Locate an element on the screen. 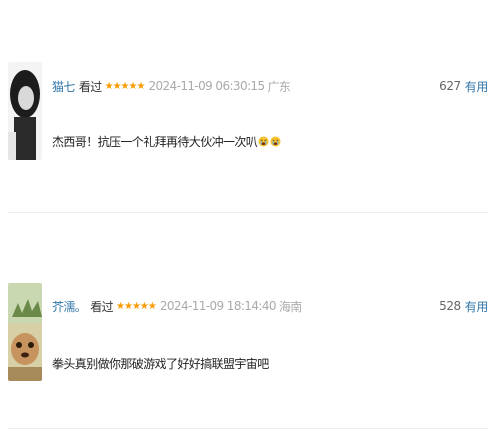  comment-location: 广东 is located at coordinates (279, 86).